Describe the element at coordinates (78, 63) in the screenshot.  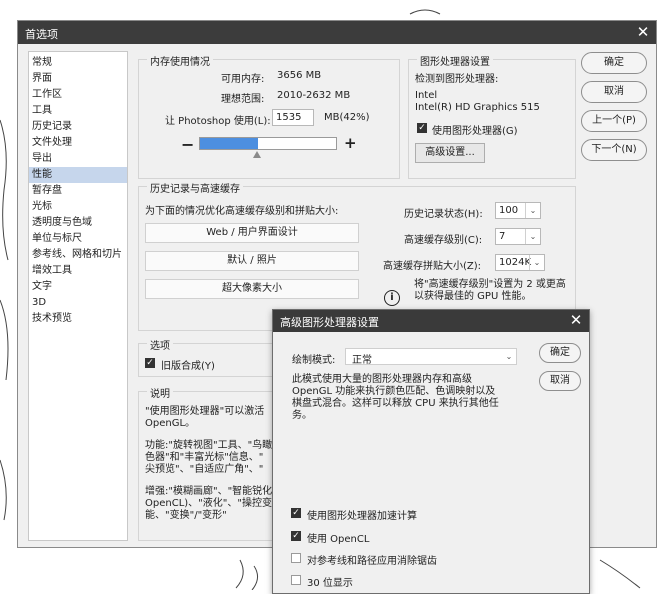
I see `nav-item-general: 常规` at that location.